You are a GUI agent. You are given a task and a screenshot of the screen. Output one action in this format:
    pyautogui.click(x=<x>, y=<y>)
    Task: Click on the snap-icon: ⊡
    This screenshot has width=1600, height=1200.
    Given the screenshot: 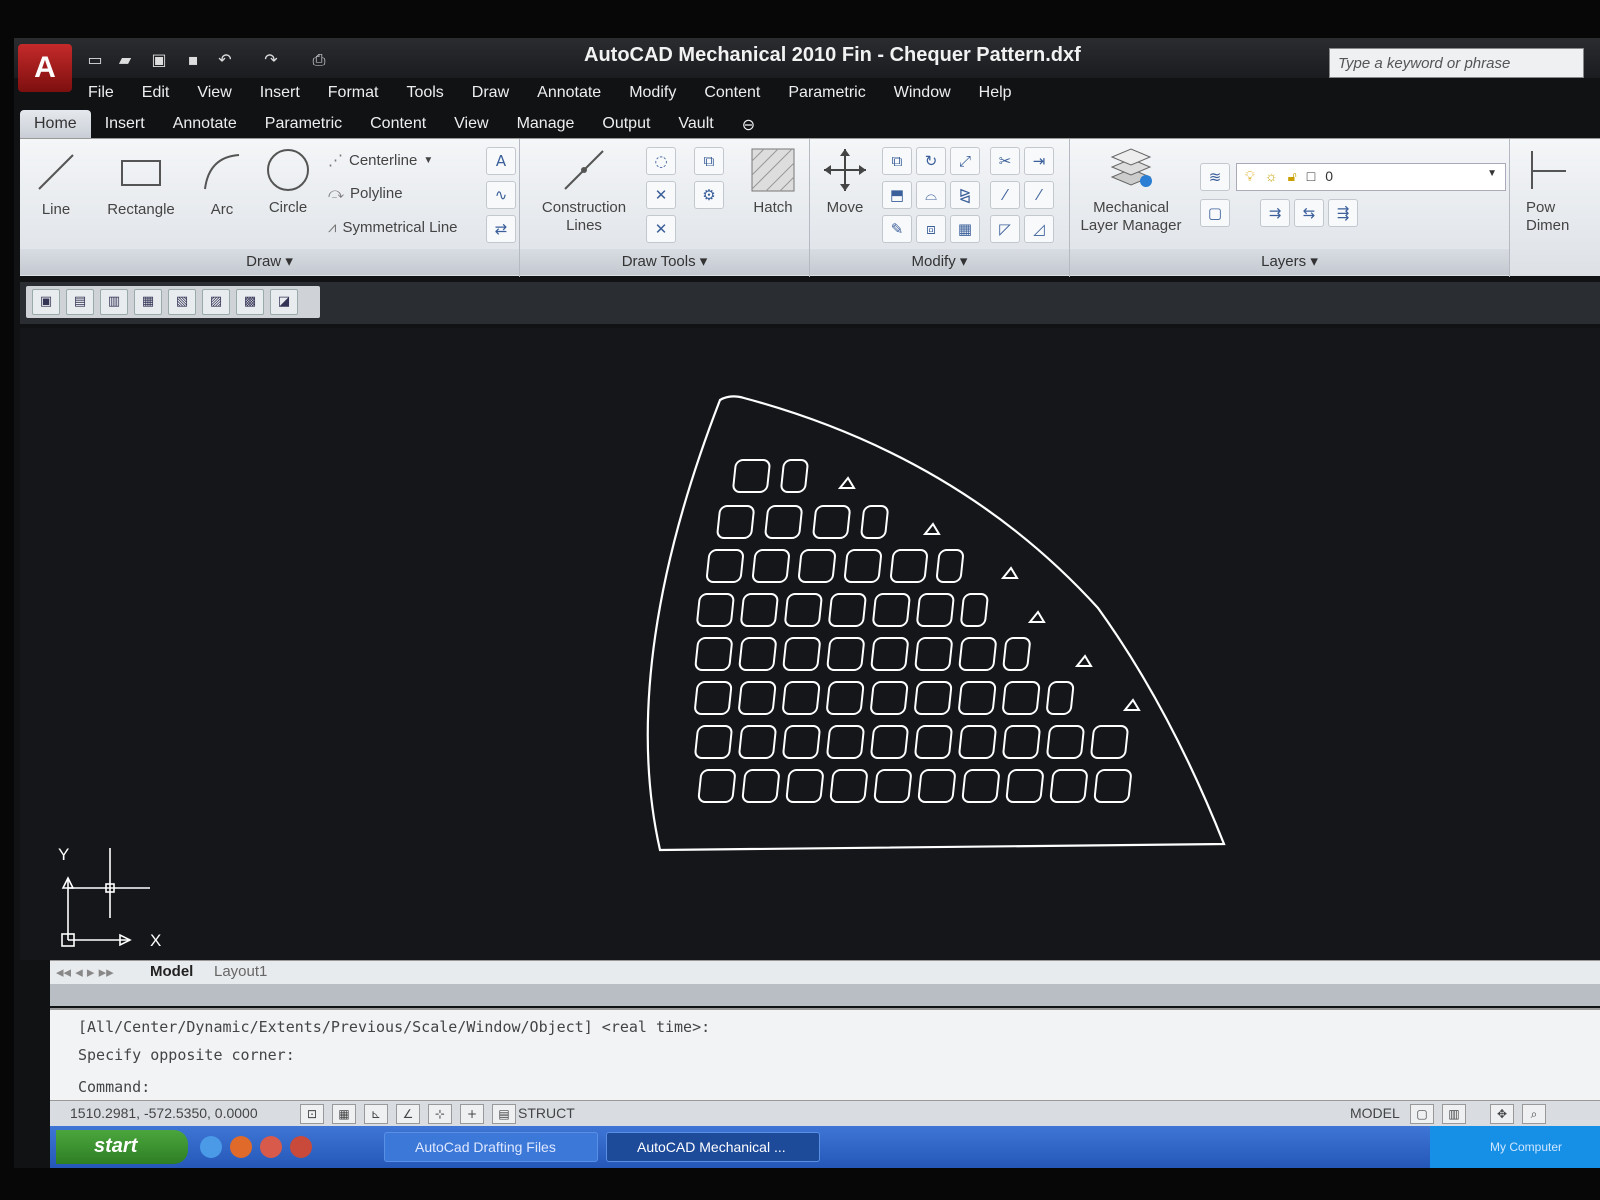 What is the action you would take?
    pyautogui.click(x=312, y=1114)
    